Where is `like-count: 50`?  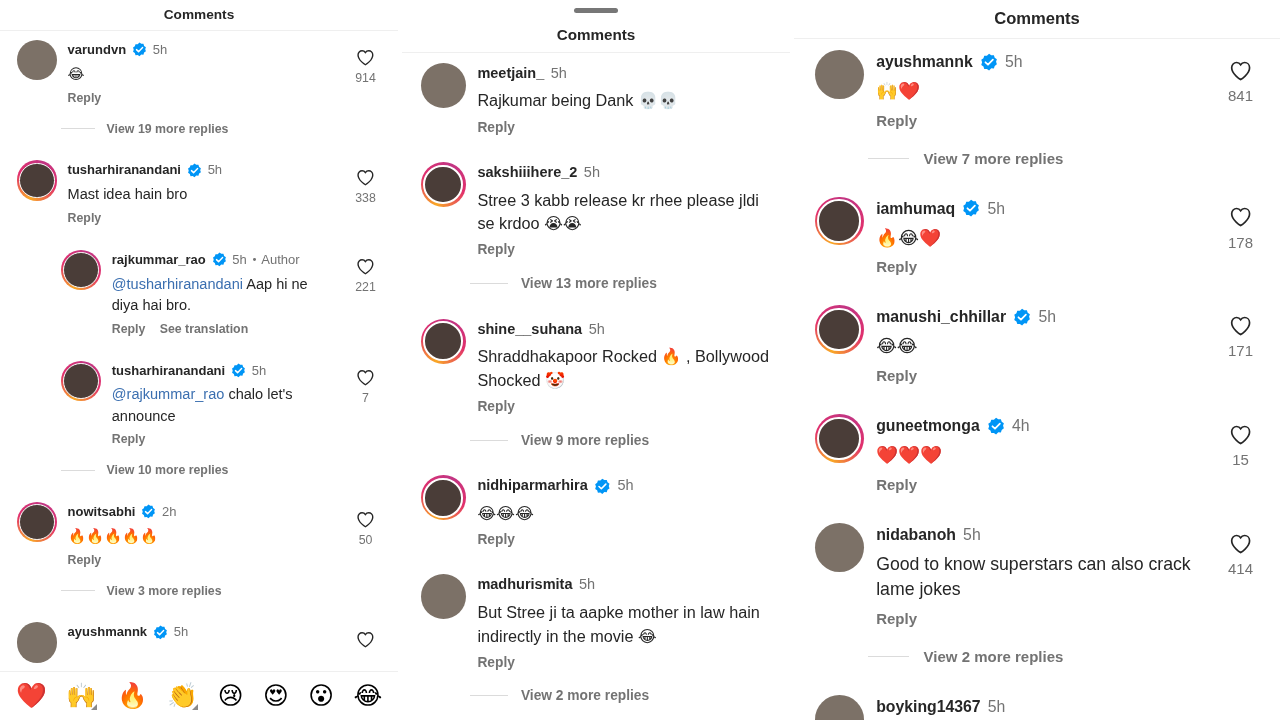 like-count: 50 is located at coordinates (365, 539).